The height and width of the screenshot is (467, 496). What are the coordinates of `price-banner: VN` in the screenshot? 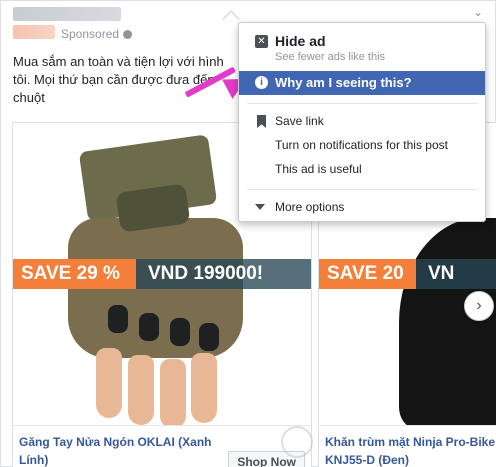 It's located at (456, 274).